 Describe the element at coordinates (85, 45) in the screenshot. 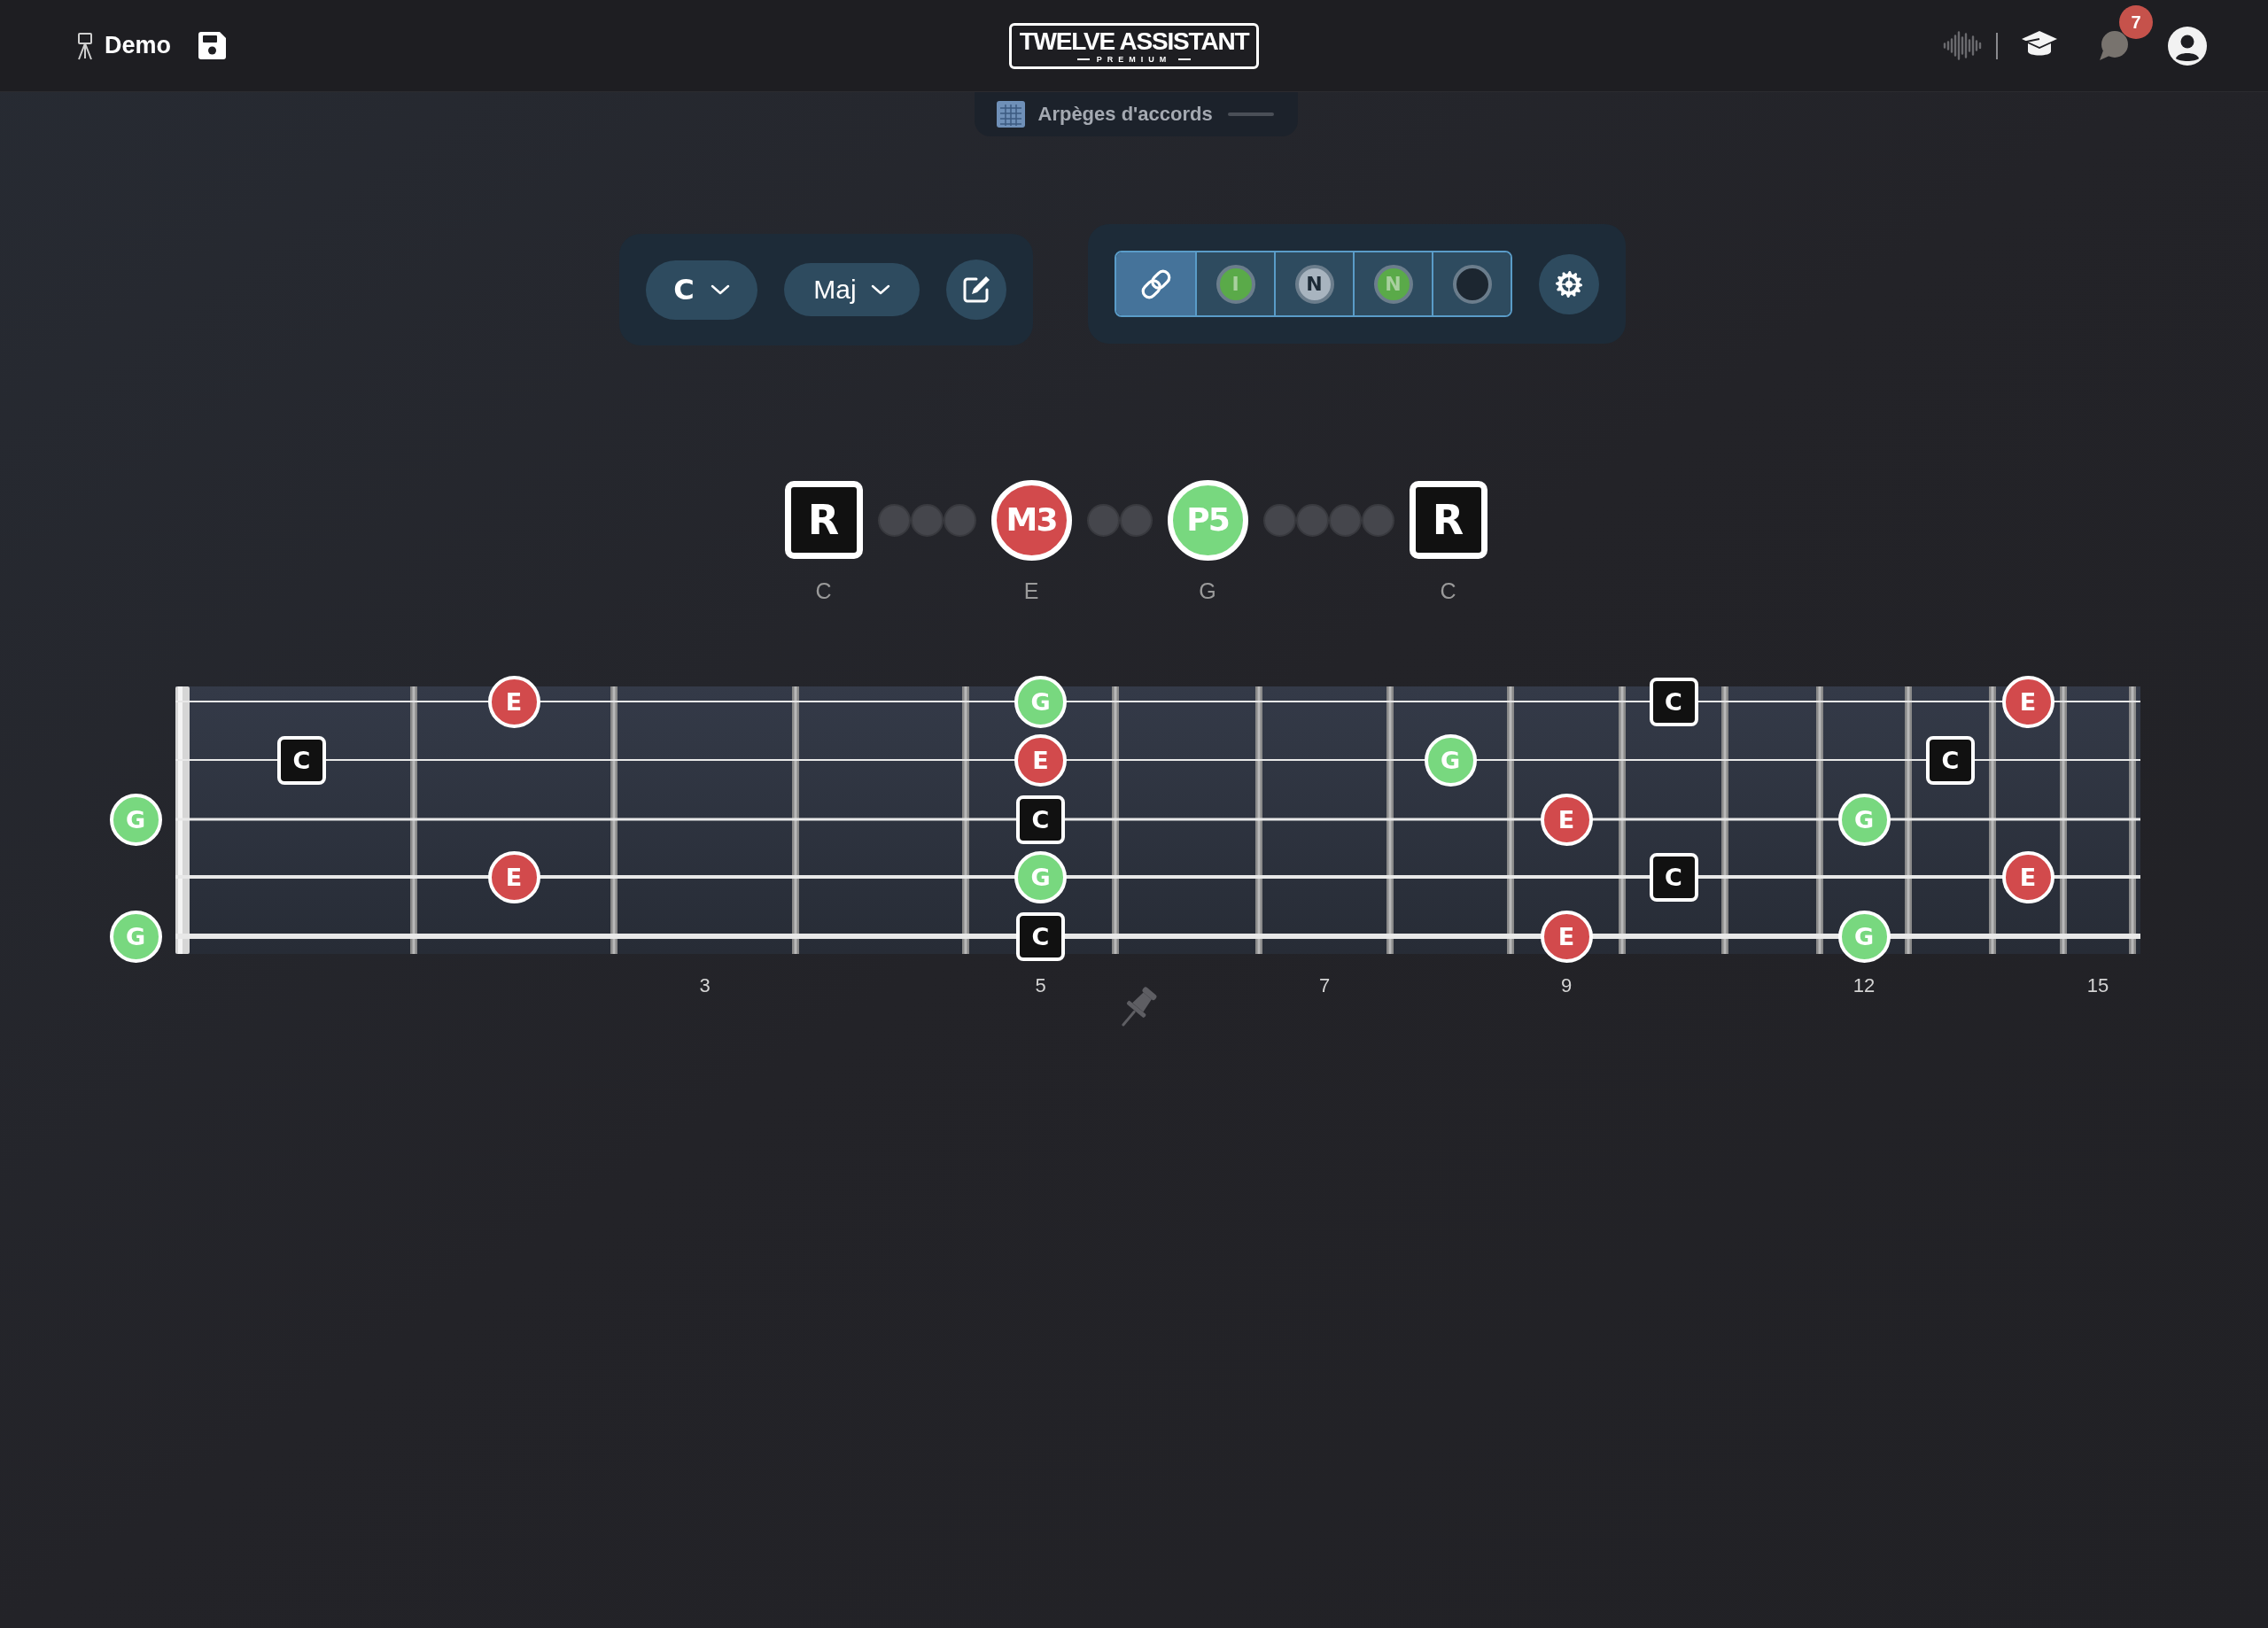

I see `easel-icon` at that location.